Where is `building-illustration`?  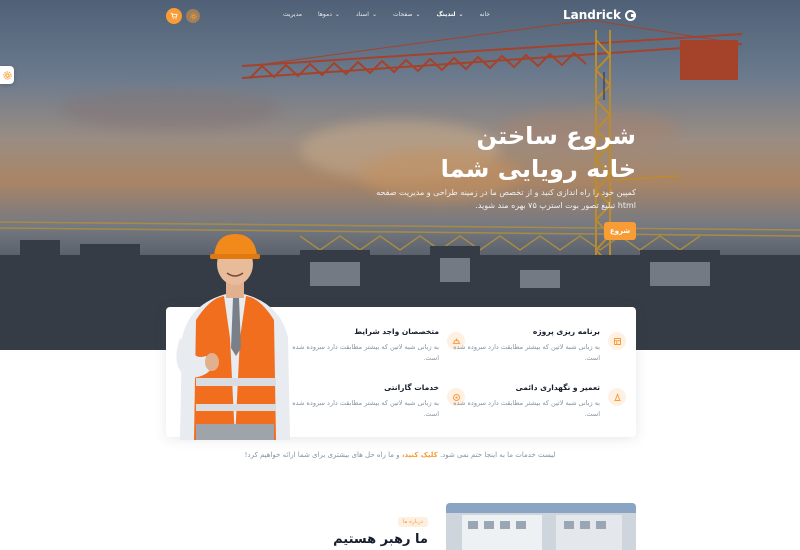 building-illustration is located at coordinates (541, 526).